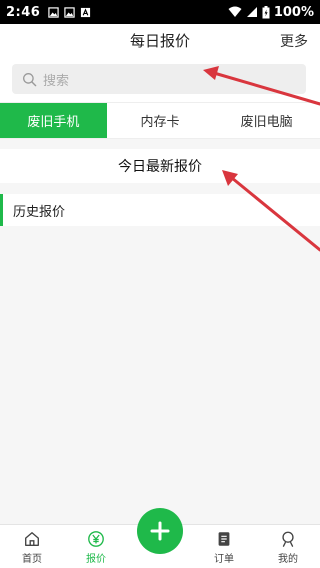 This screenshot has height=568, width=320. I want to click on battery-percent: 100%, so click(293, 12).